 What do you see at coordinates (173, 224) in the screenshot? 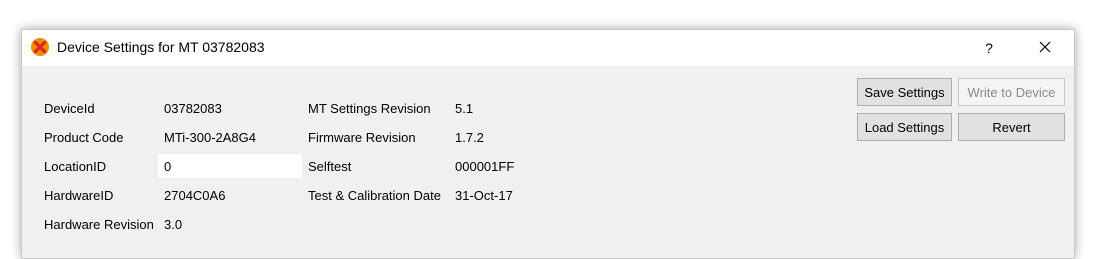
I see `hardware-revision-value: 3.0` at bounding box center [173, 224].